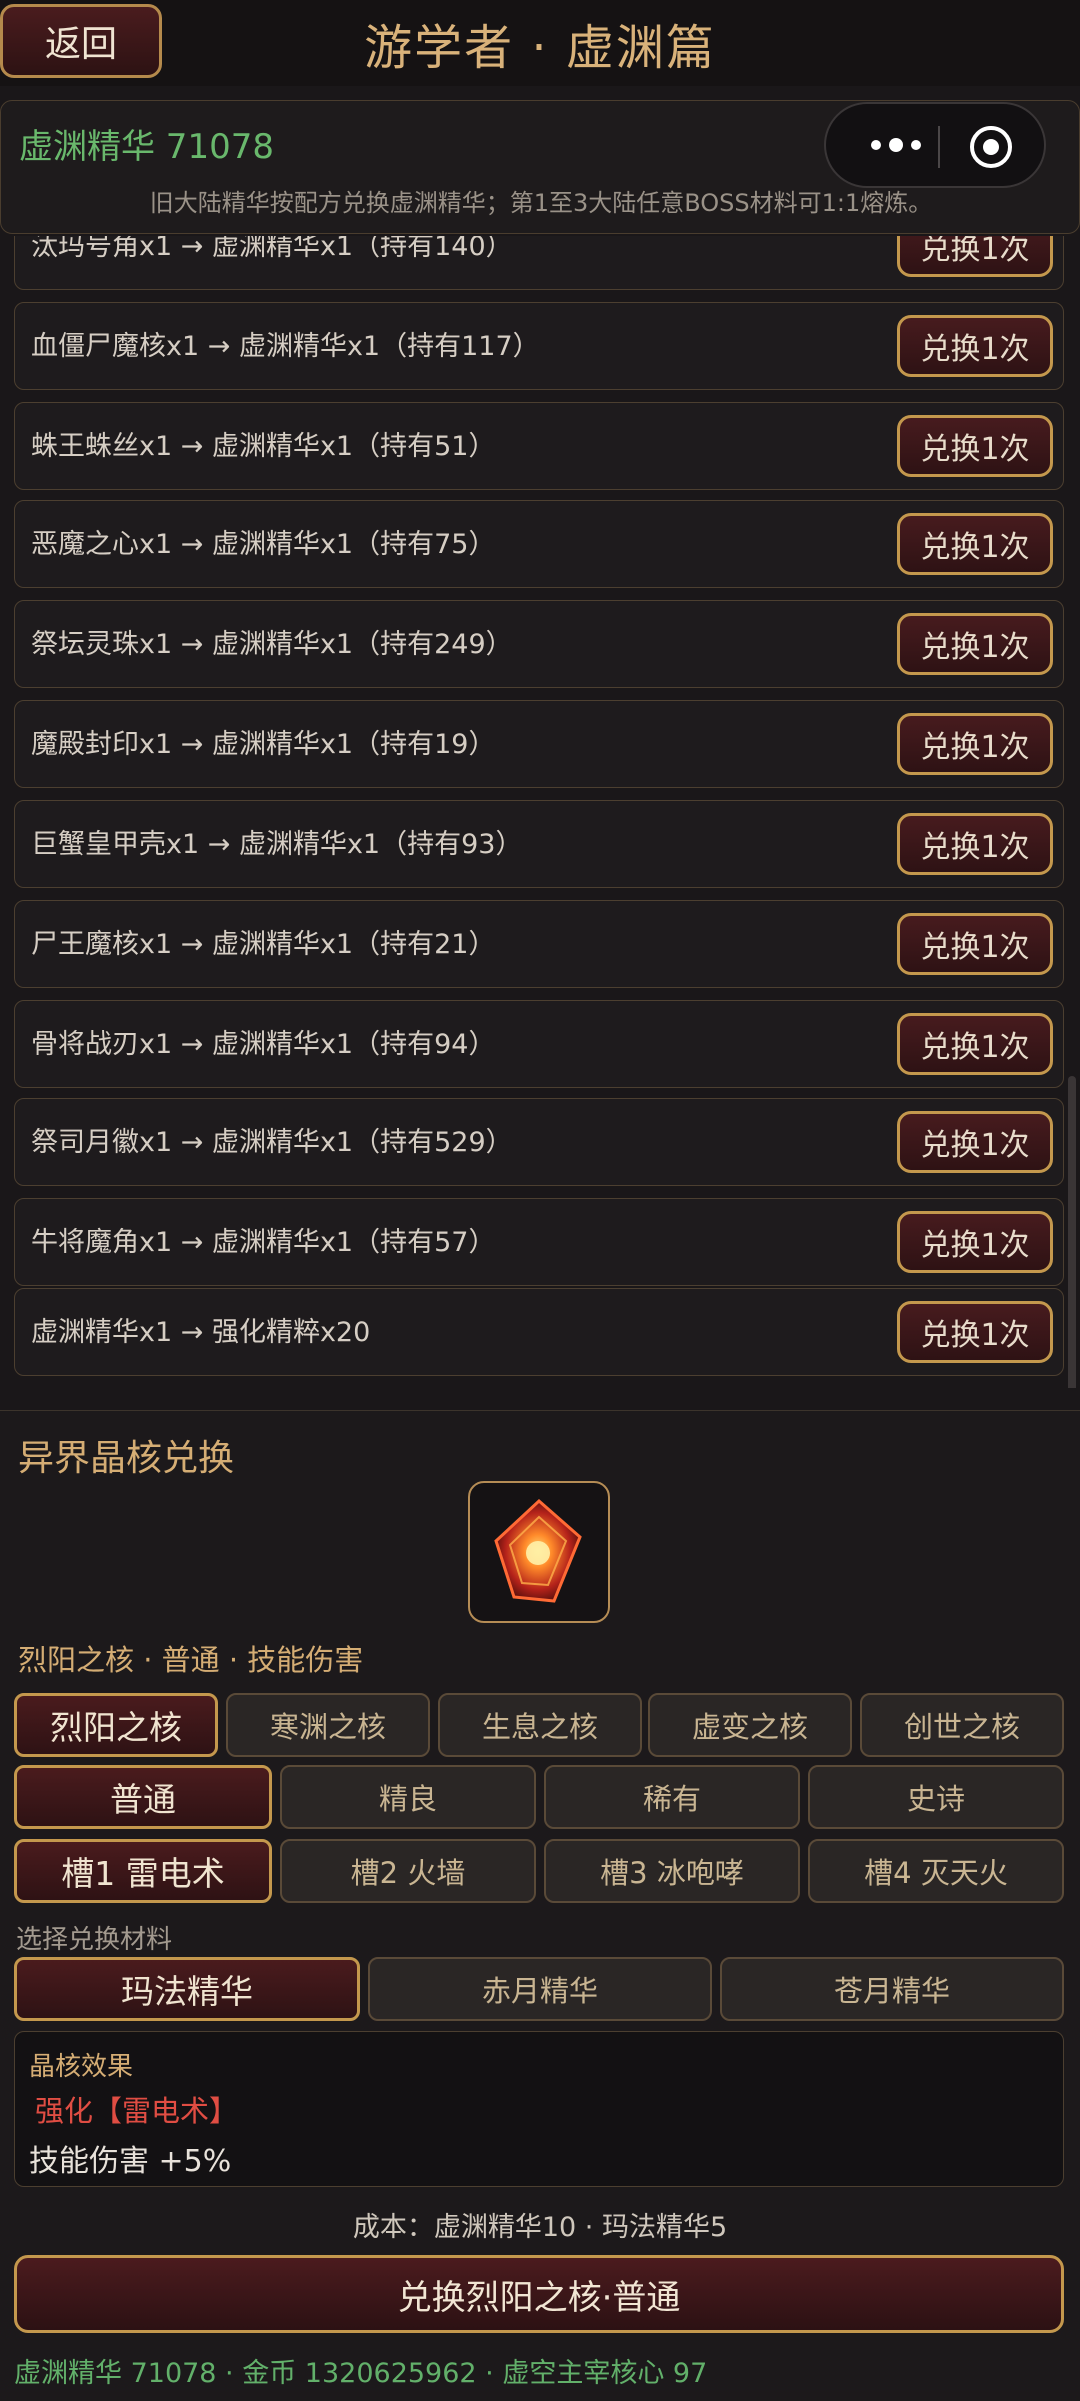  I want to click on recipe-text: 祭坛灵珠x1 → 虚渊精华x1（持有249）, so click(272, 644).